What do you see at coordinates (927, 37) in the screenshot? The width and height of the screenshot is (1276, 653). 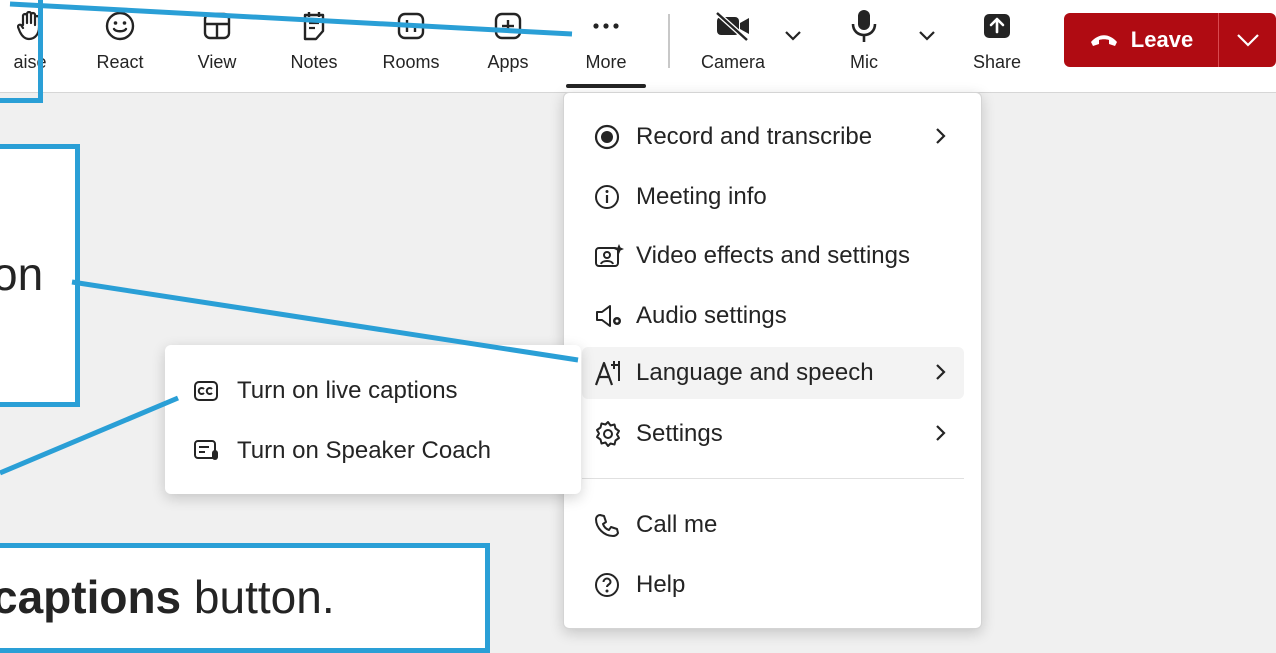 I see `mic-options-chevron-icon` at bounding box center [927, 37].